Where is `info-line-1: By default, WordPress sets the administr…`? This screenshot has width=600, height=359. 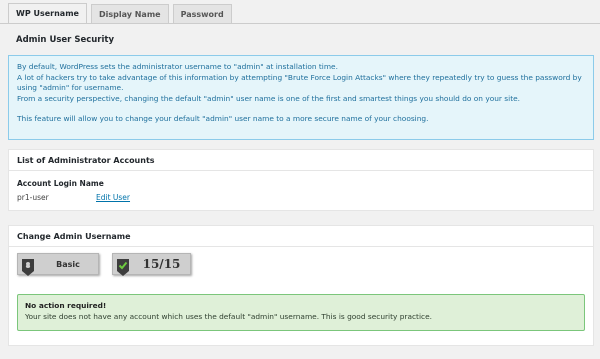 info-line-1: By default, WordPress sets the administr… is located at coordinates (177, 66).